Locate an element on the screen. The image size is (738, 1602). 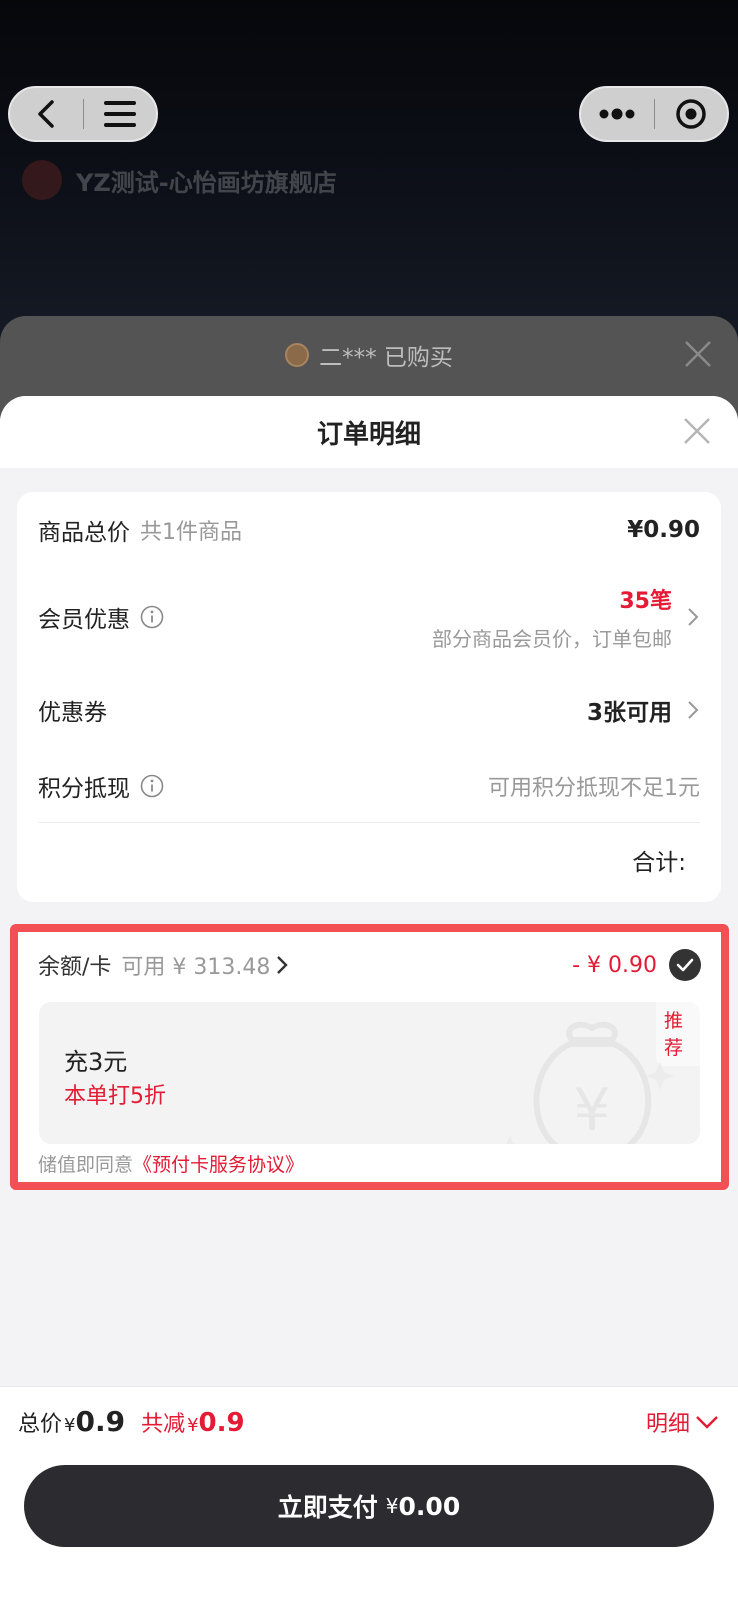
goods-count: 共1件商品 is located at coordinates (191, 532).